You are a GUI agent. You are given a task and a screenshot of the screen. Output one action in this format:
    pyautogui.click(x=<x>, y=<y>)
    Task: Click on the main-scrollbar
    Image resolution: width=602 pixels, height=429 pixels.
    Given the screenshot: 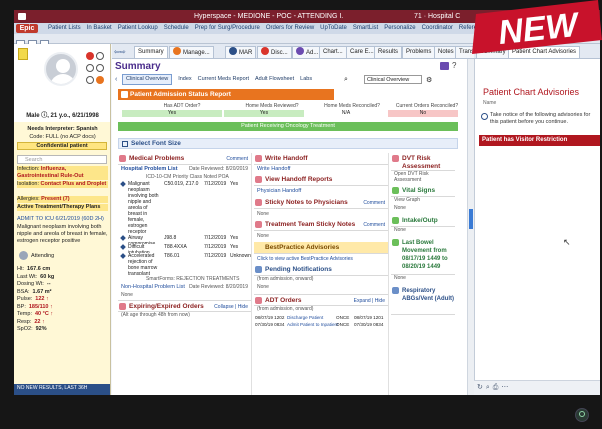 What is the action you would take?
    pyautogui.click(x=470, y=227)
    